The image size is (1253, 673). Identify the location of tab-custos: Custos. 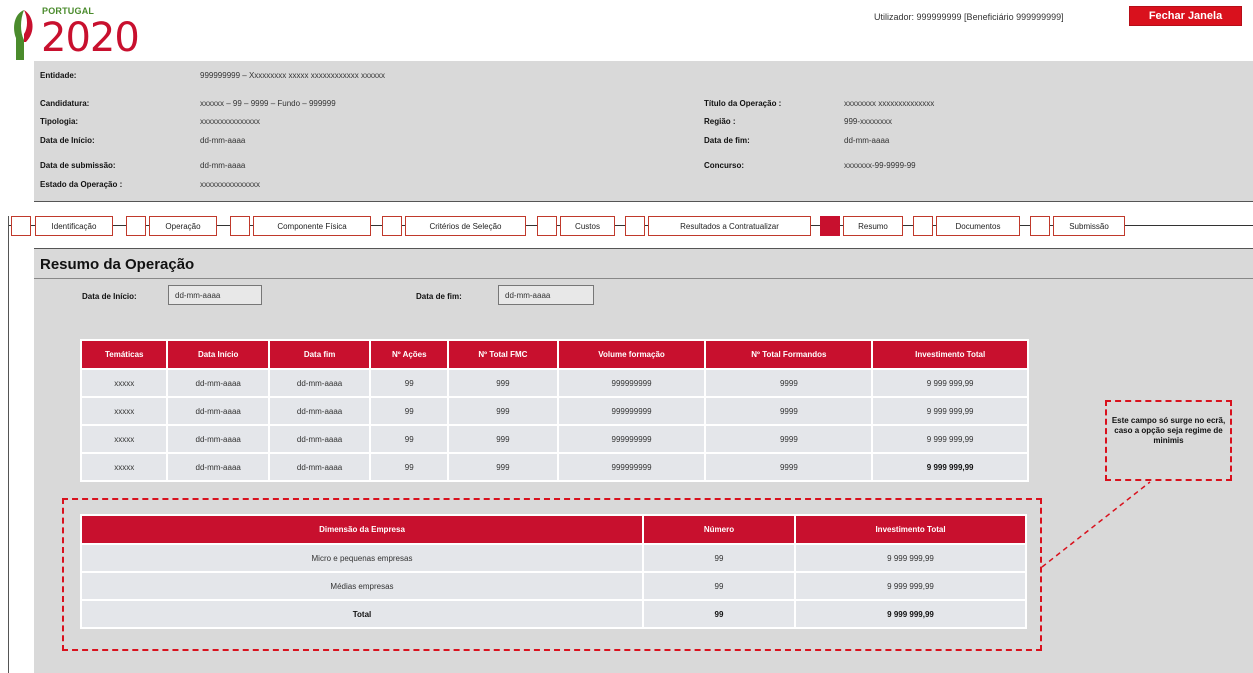
(587, 226).